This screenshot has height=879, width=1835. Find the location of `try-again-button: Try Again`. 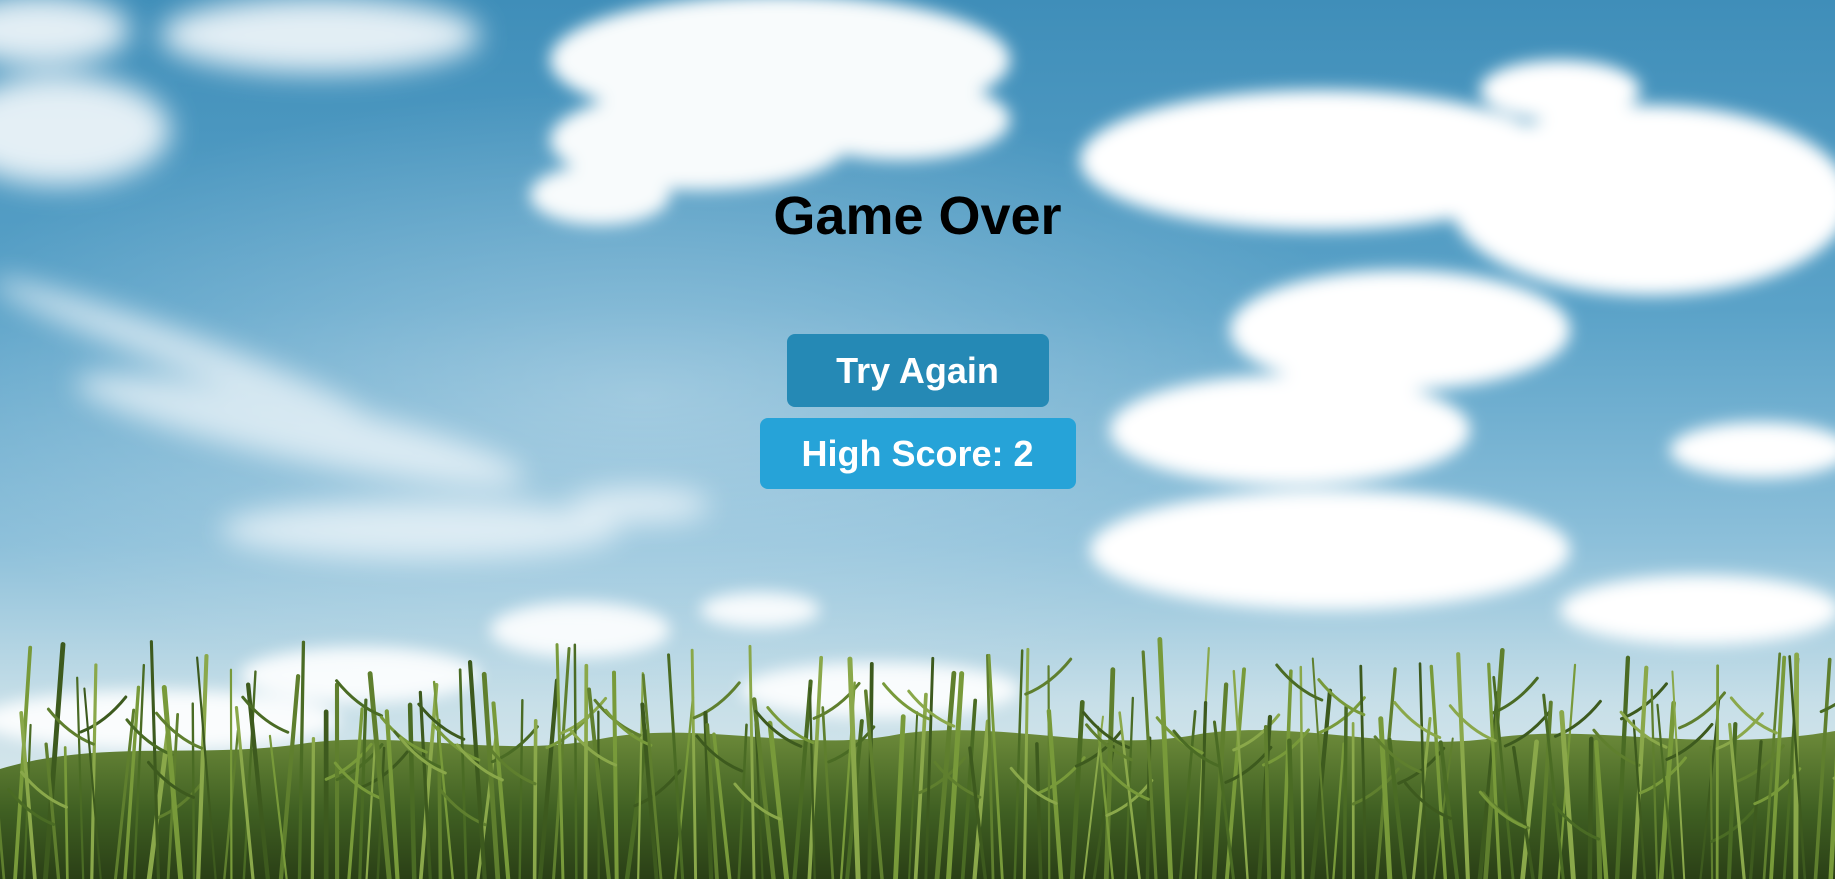

try-again-button: Try Again is located at coordinates (917, 370).